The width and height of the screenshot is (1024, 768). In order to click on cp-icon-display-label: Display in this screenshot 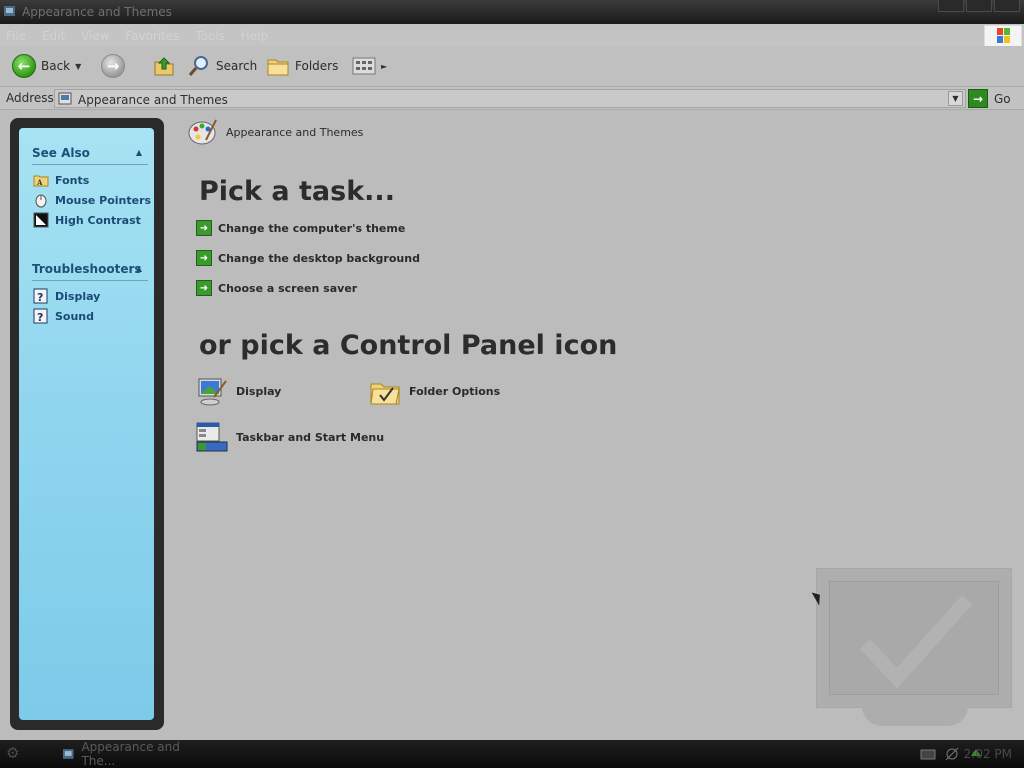, I will do `click(259, 391)`.